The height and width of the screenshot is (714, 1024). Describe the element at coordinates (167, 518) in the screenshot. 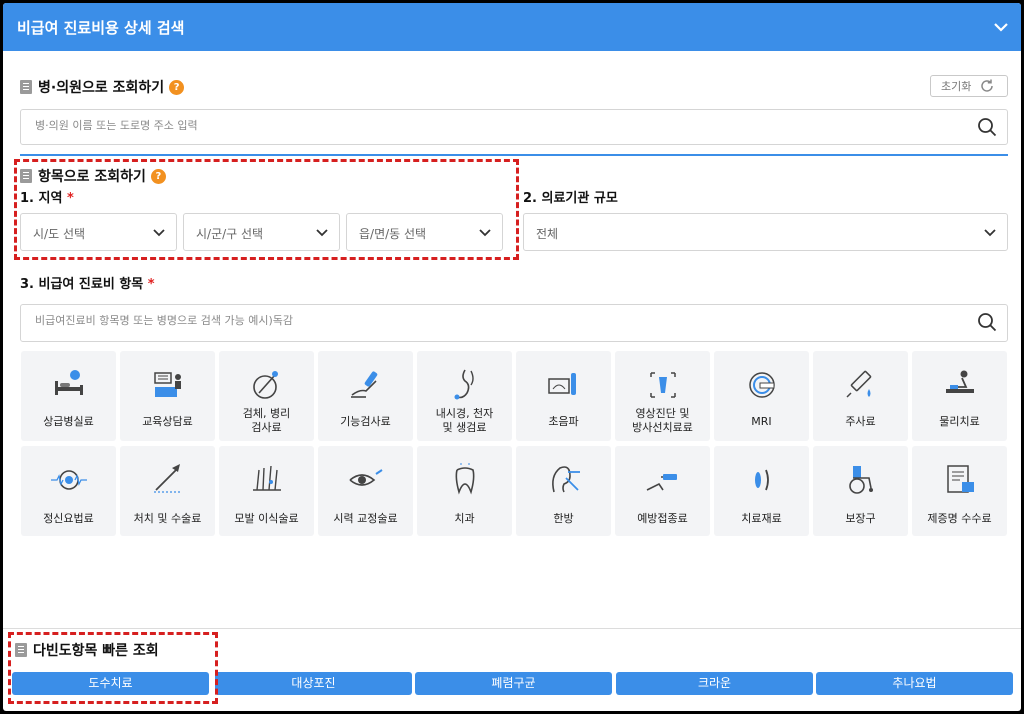

I see `category-label: 처치 및 수술료` at that location.